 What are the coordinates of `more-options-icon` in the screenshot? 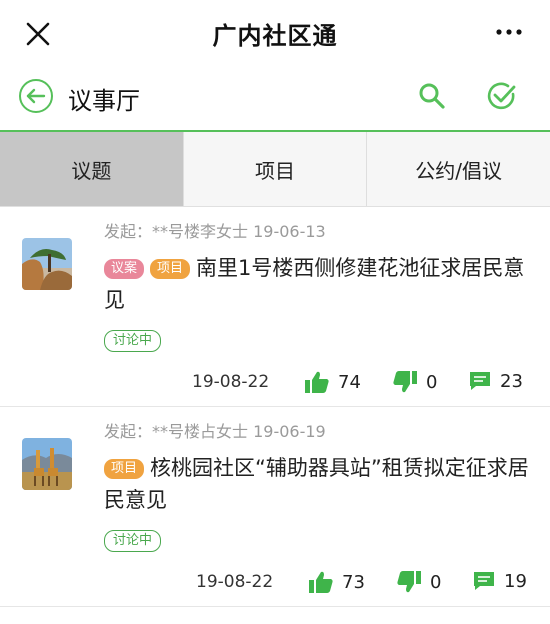 It's located at (509, 32).